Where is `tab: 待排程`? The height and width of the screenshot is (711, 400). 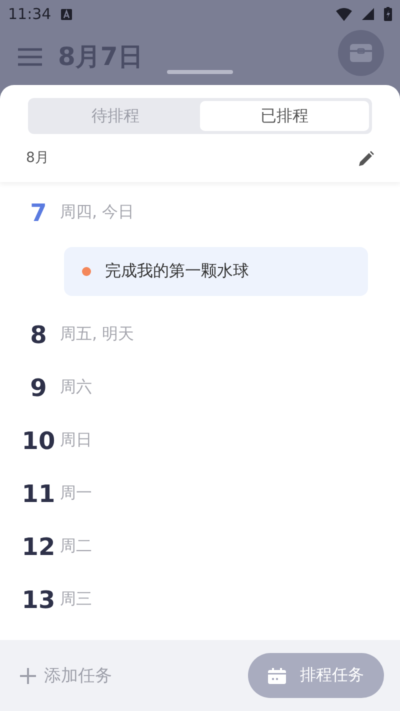 tab: 待排程 is located at coordinates (115, 116).